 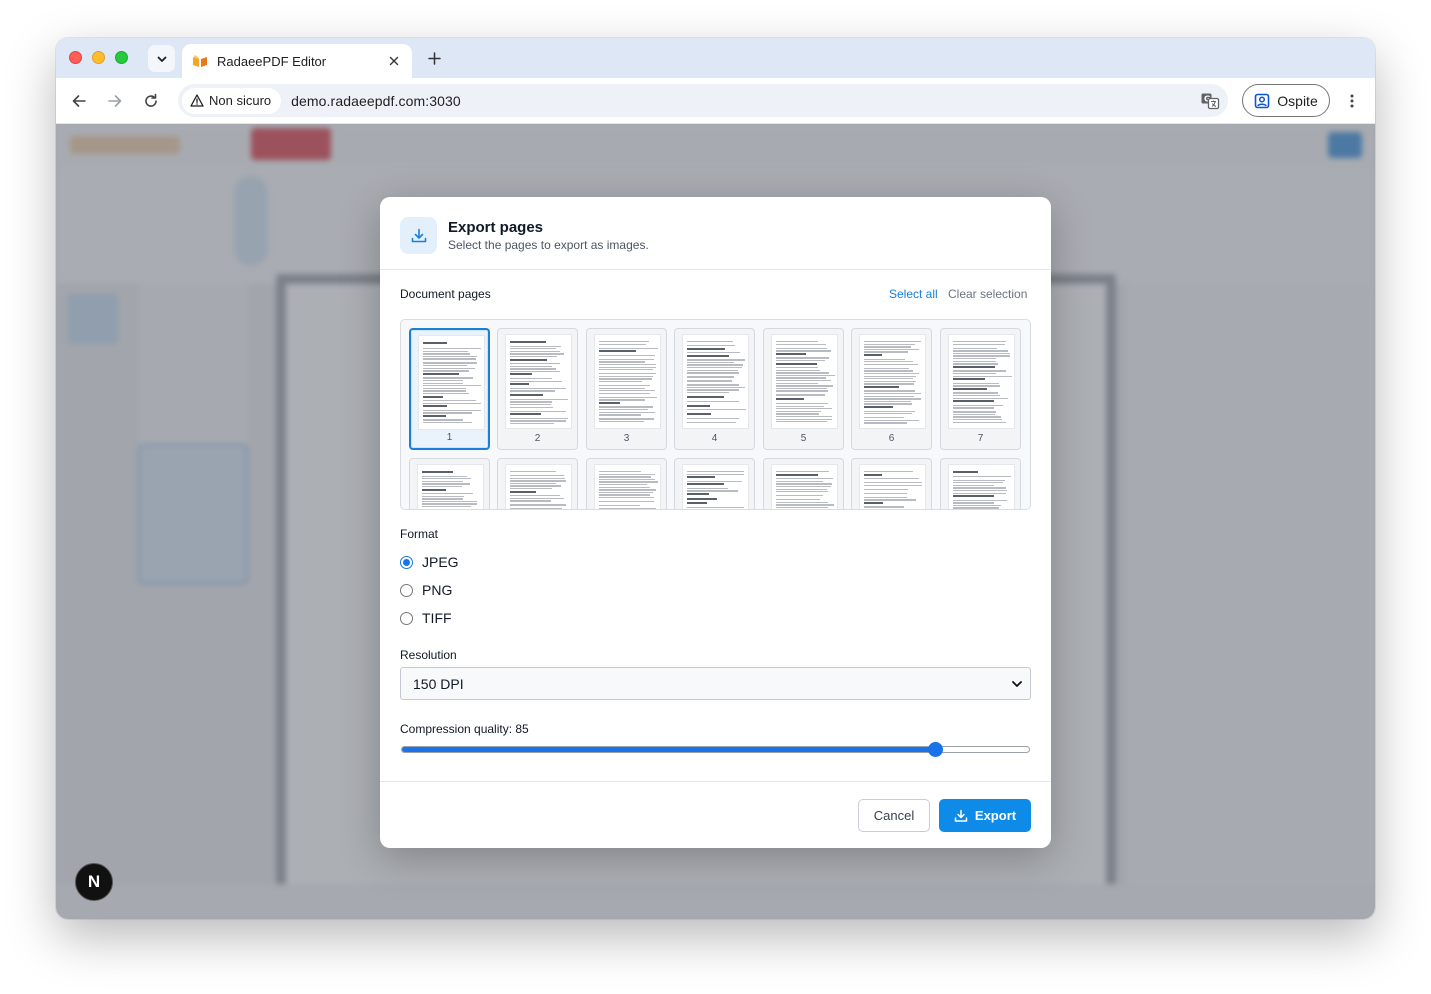 I want to click on arrow-left-icon, so click(x=79, y=101).